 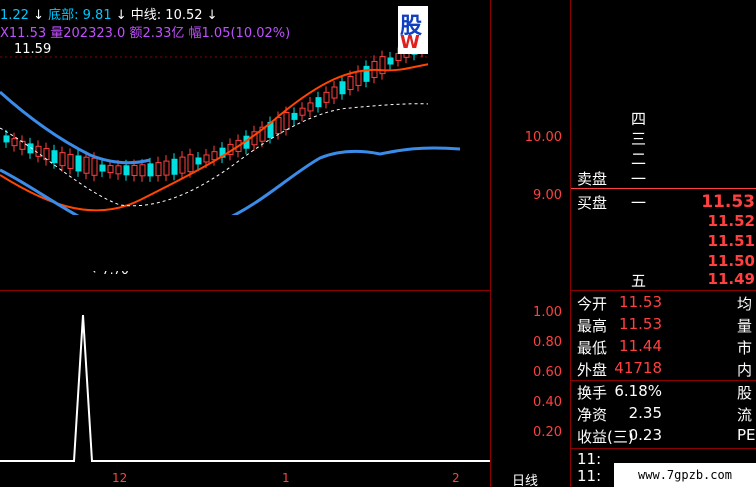 What do you see at coordinates (605, 437) in the screenshot?
I see `stat-label: 收益(三)` at bounding box center [605, 437].